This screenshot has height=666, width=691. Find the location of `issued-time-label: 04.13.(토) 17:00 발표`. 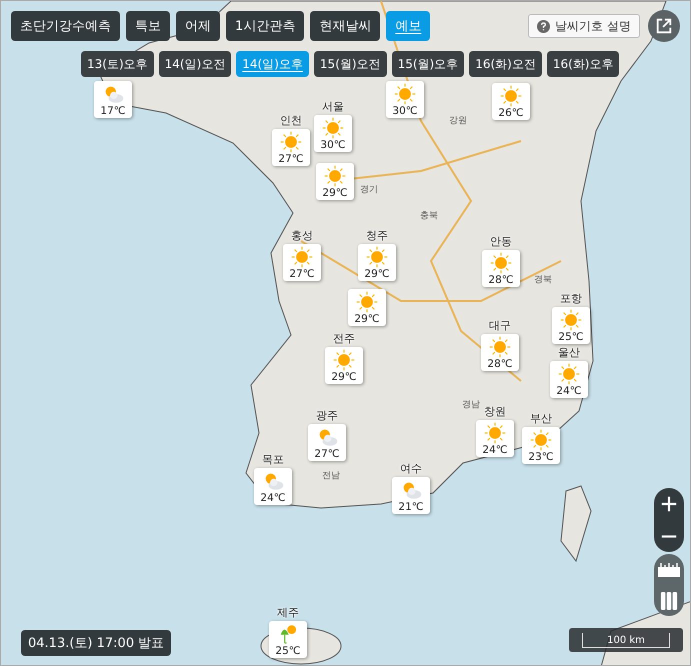

issued-time-label: 04.13.(토) 17:00 발표 is located at coordinates (96, 643).